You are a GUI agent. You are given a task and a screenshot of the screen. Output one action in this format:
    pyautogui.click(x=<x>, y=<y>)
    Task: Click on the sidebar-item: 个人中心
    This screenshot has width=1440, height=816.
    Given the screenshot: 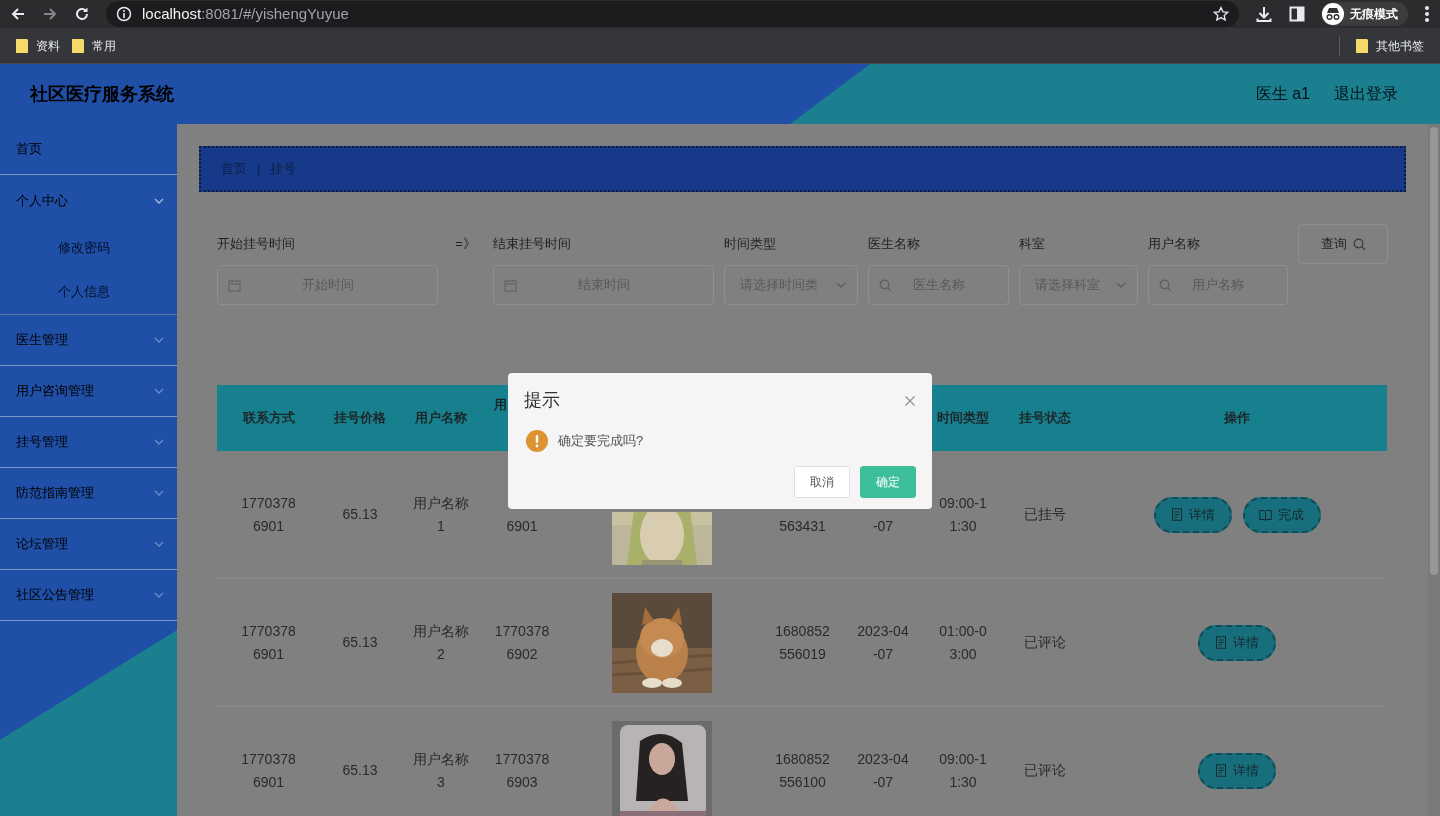 What is the action you would take?
    pyautogui.click(x=88, y=200)
    